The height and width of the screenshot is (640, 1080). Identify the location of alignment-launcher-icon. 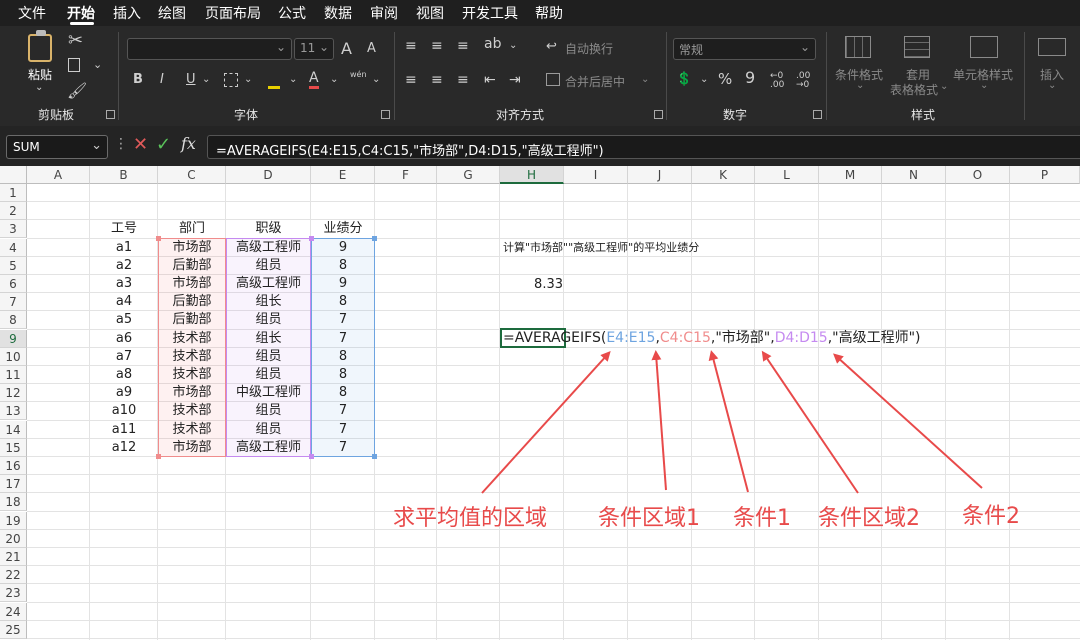
(658, 114).